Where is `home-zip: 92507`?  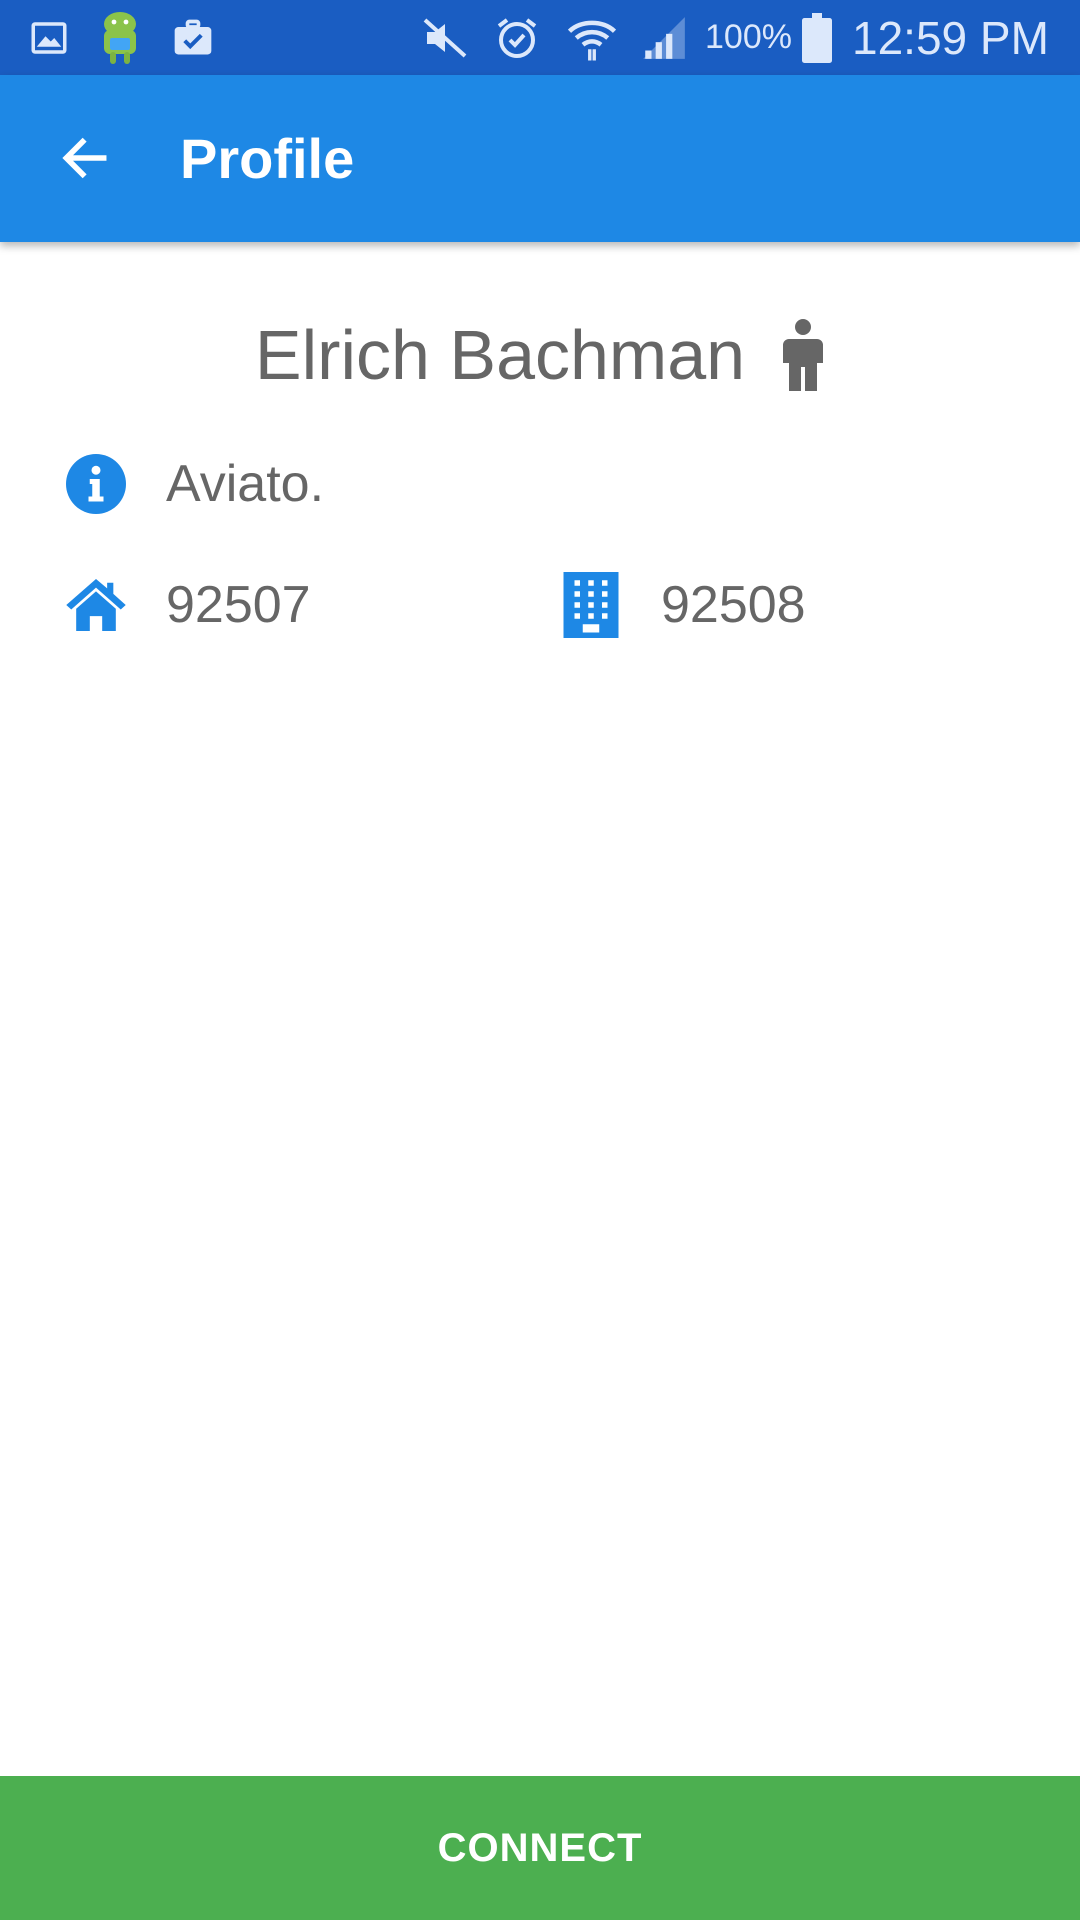
home-zip: 92507 is located at coordinates (238, 605).